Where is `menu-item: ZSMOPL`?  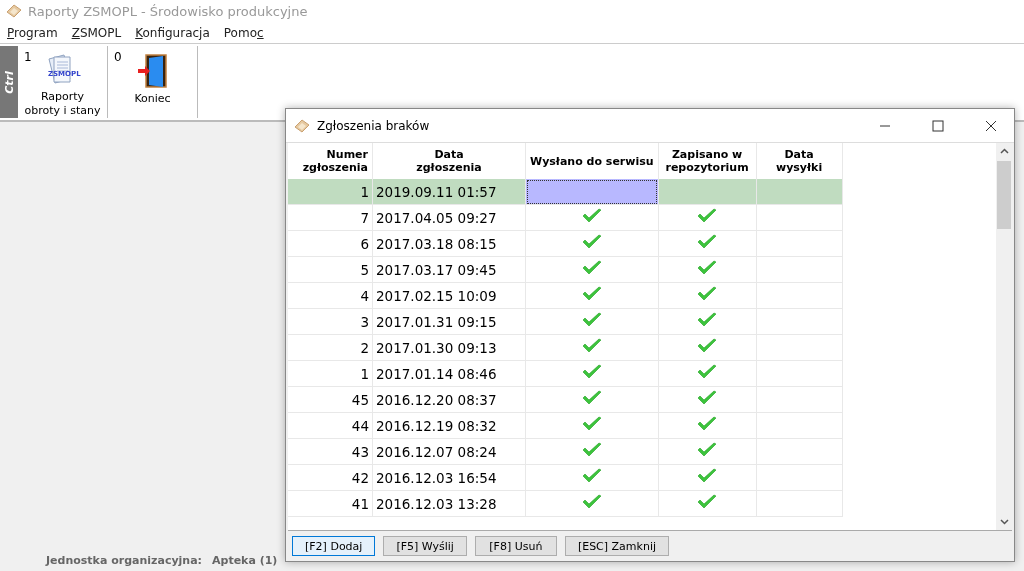
menu-item: ZSMOPL is located at coordinates (96, 32).